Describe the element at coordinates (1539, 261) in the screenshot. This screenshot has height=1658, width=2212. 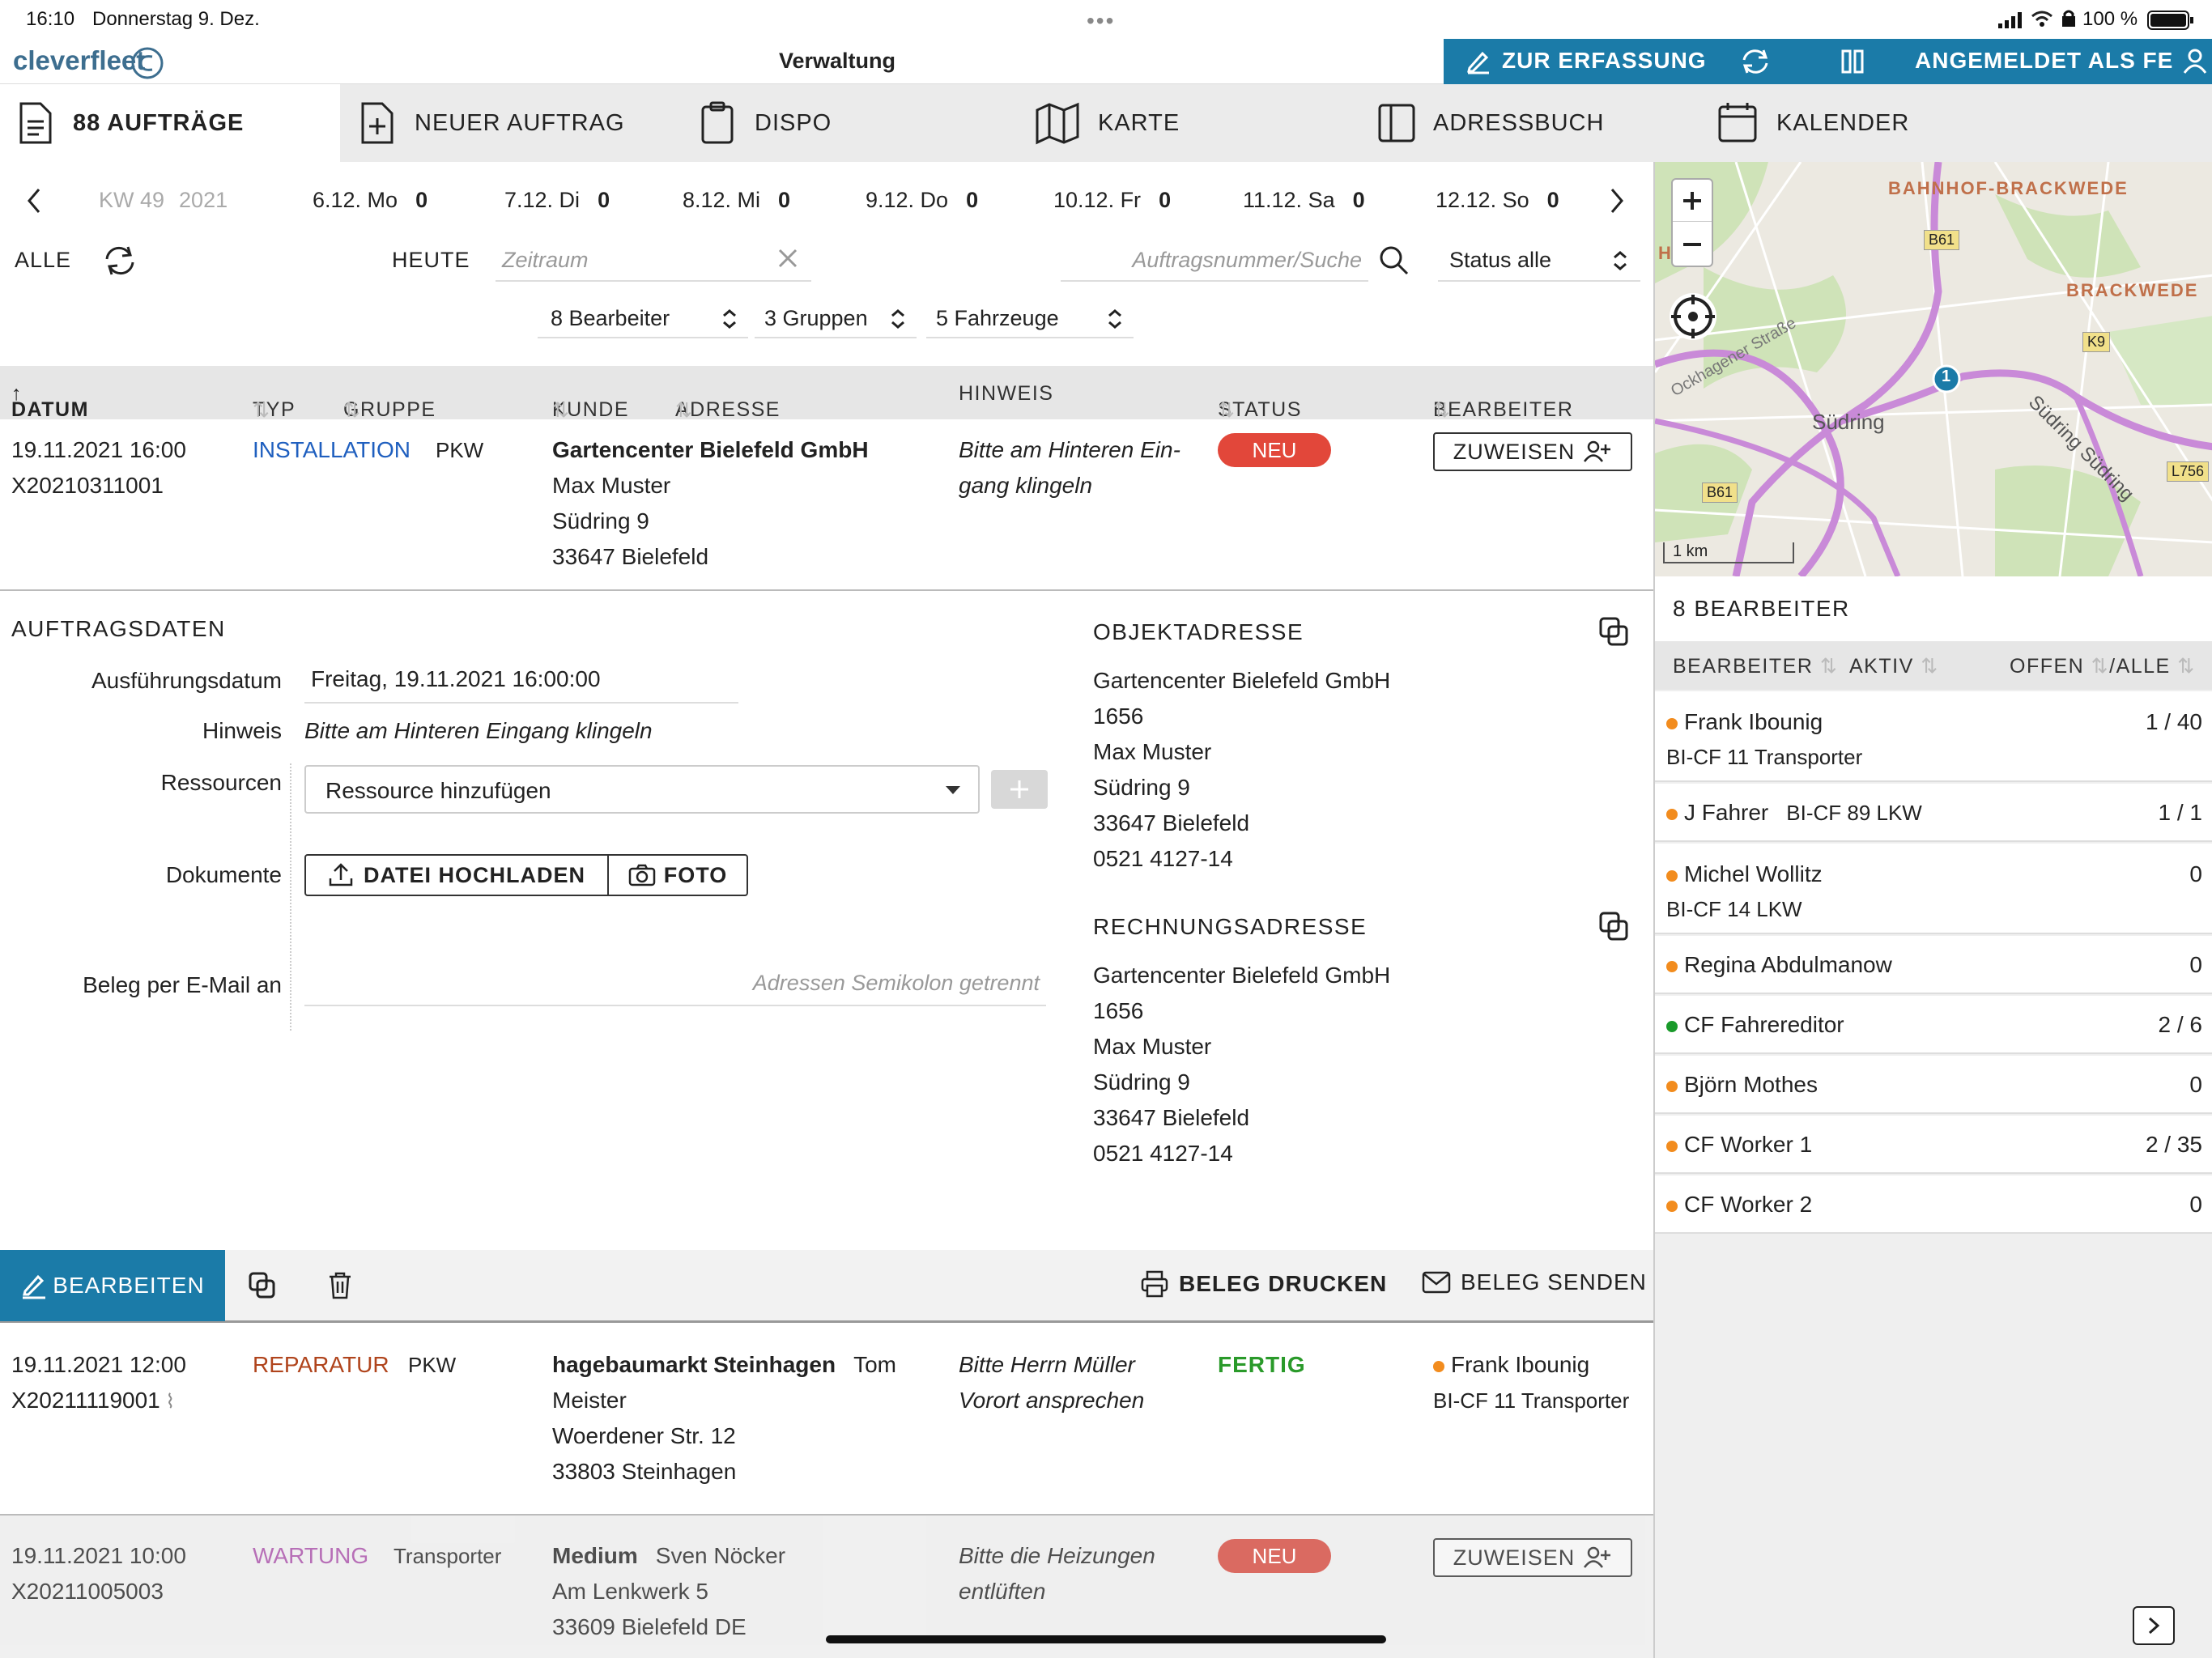
I see `status-select: Status alle` at that location.